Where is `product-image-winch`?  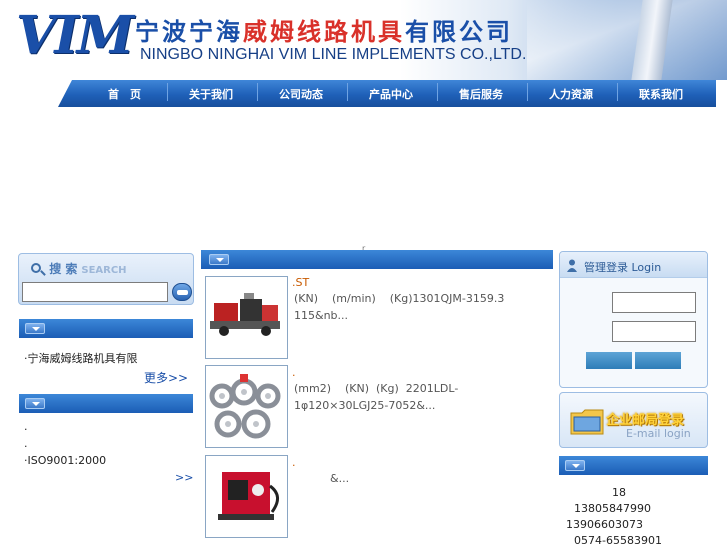
product-image-winch is located at coordinates (246, 317).